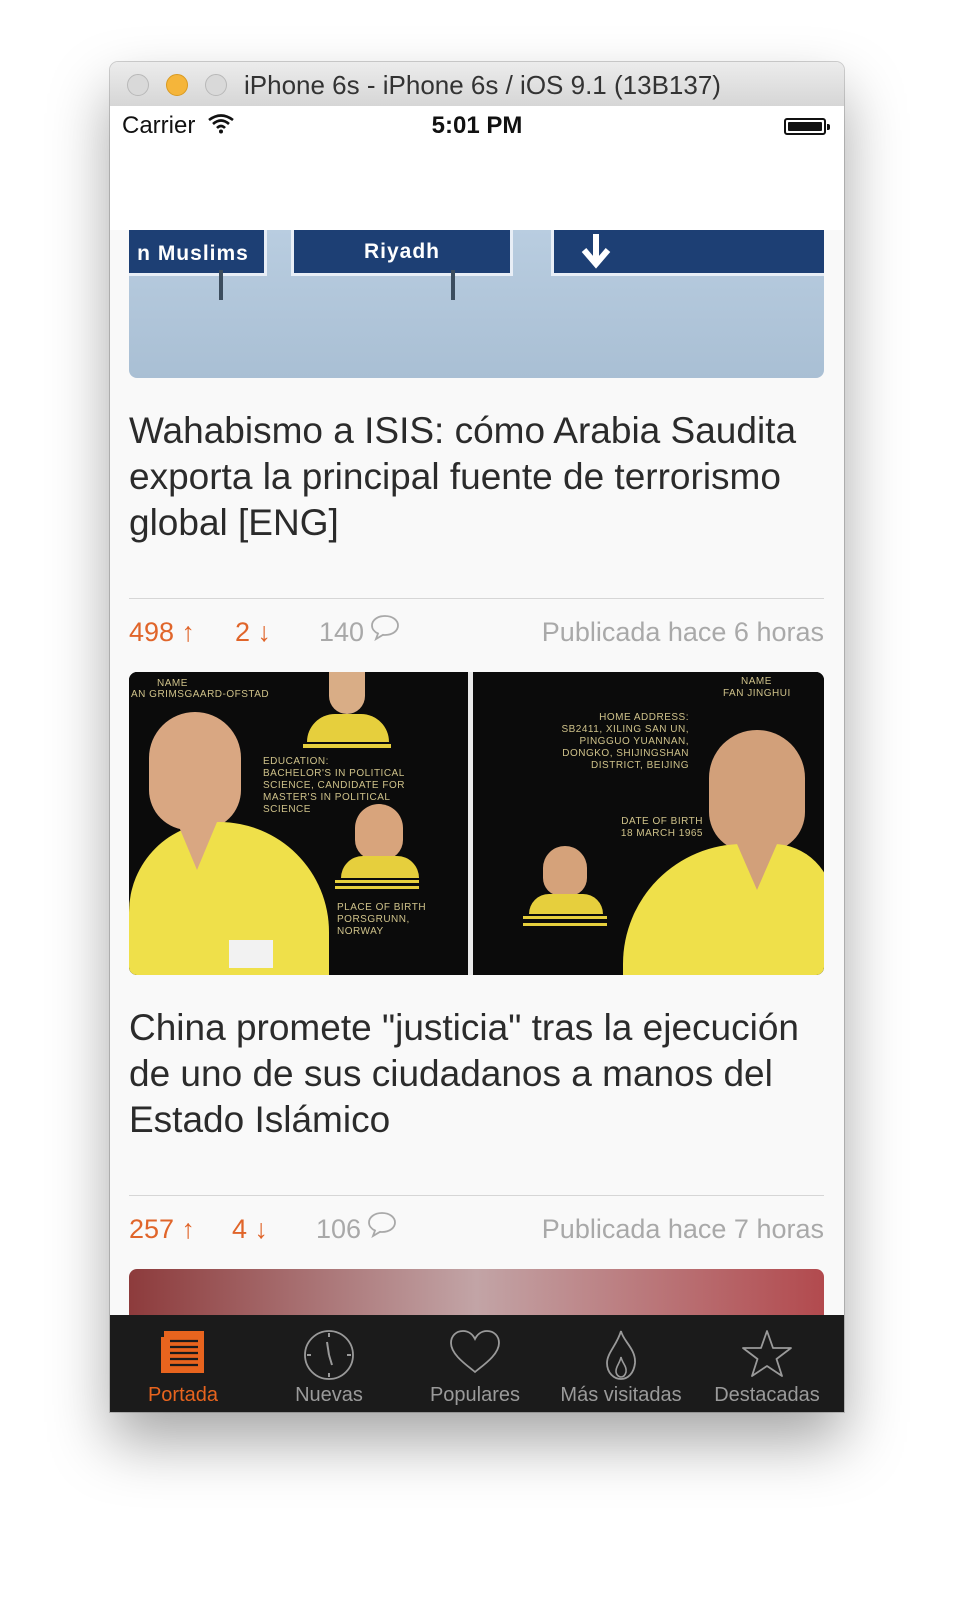 The width and height of the screenshot is (974, 1602). I want to click on published-time: Publicada hace 6 horas, so click(682, 632).